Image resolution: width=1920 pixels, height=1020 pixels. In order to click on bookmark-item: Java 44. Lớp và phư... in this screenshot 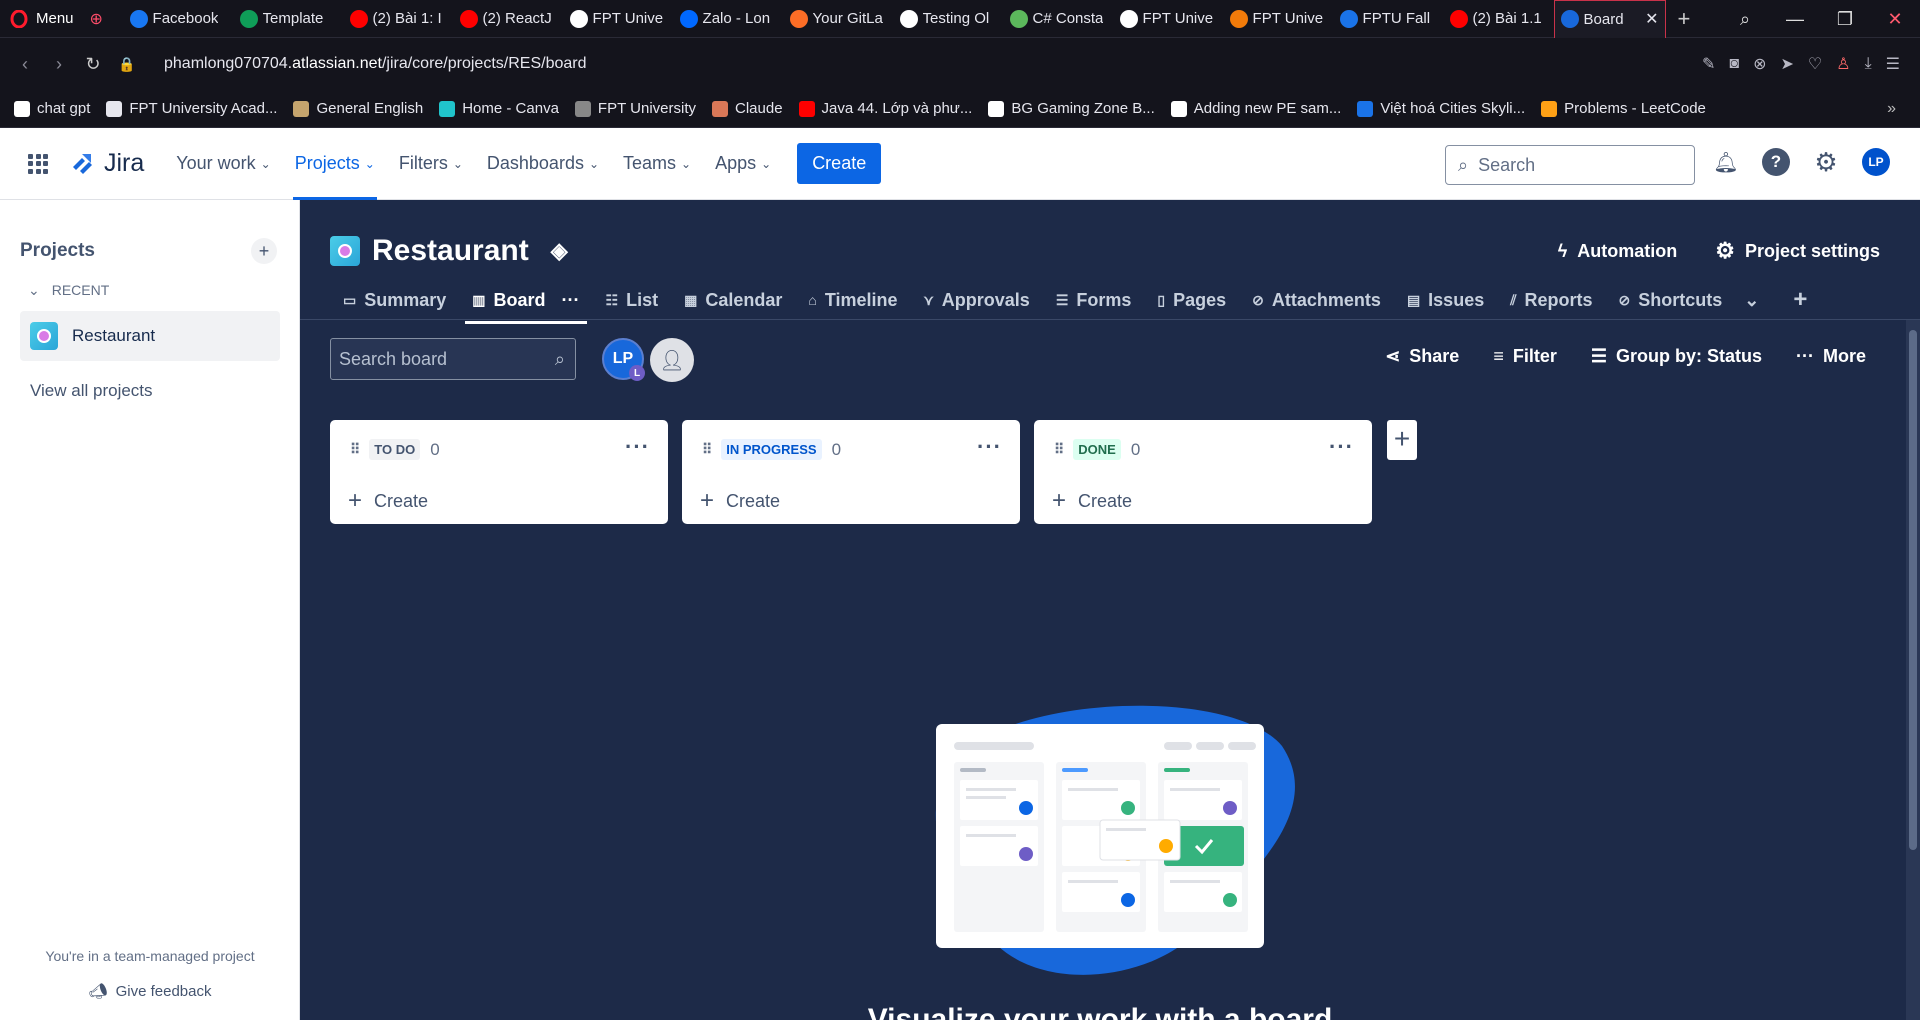, I will do `click(885, 108)`.